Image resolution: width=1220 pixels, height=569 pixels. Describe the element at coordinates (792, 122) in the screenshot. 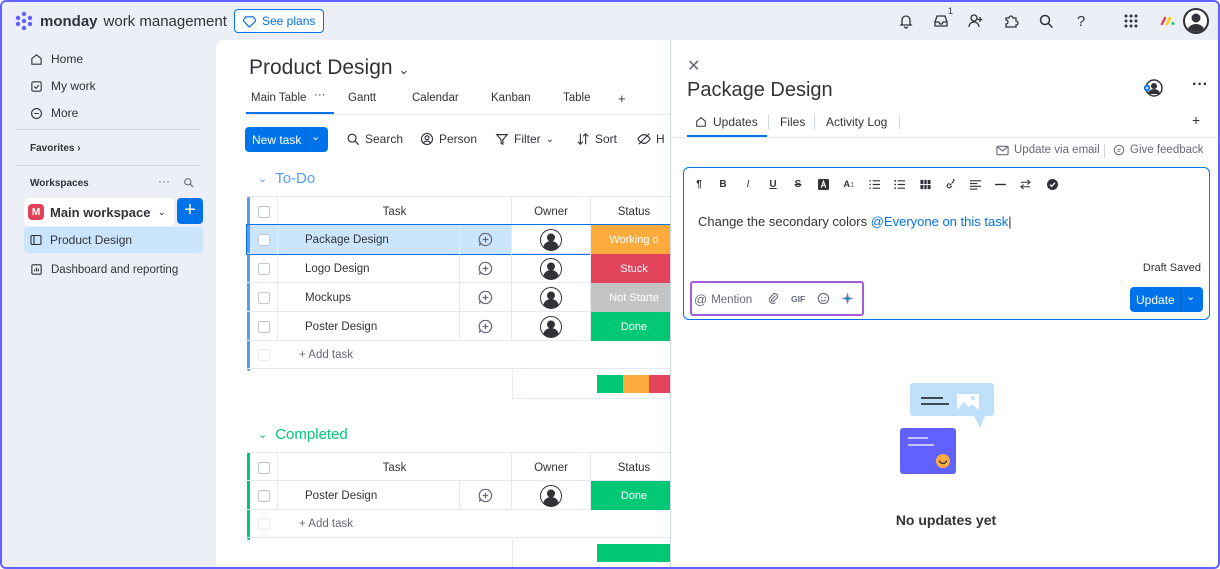

I see `tab-files: Files` at that location.